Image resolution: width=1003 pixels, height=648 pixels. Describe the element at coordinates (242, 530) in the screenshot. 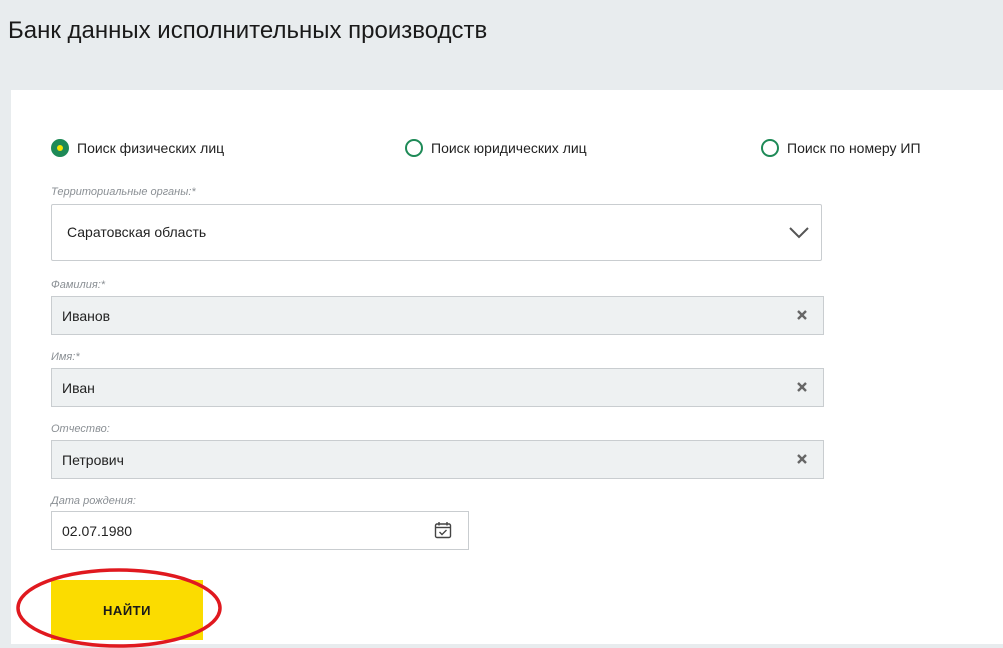

I see `birth-date-input` at that location.